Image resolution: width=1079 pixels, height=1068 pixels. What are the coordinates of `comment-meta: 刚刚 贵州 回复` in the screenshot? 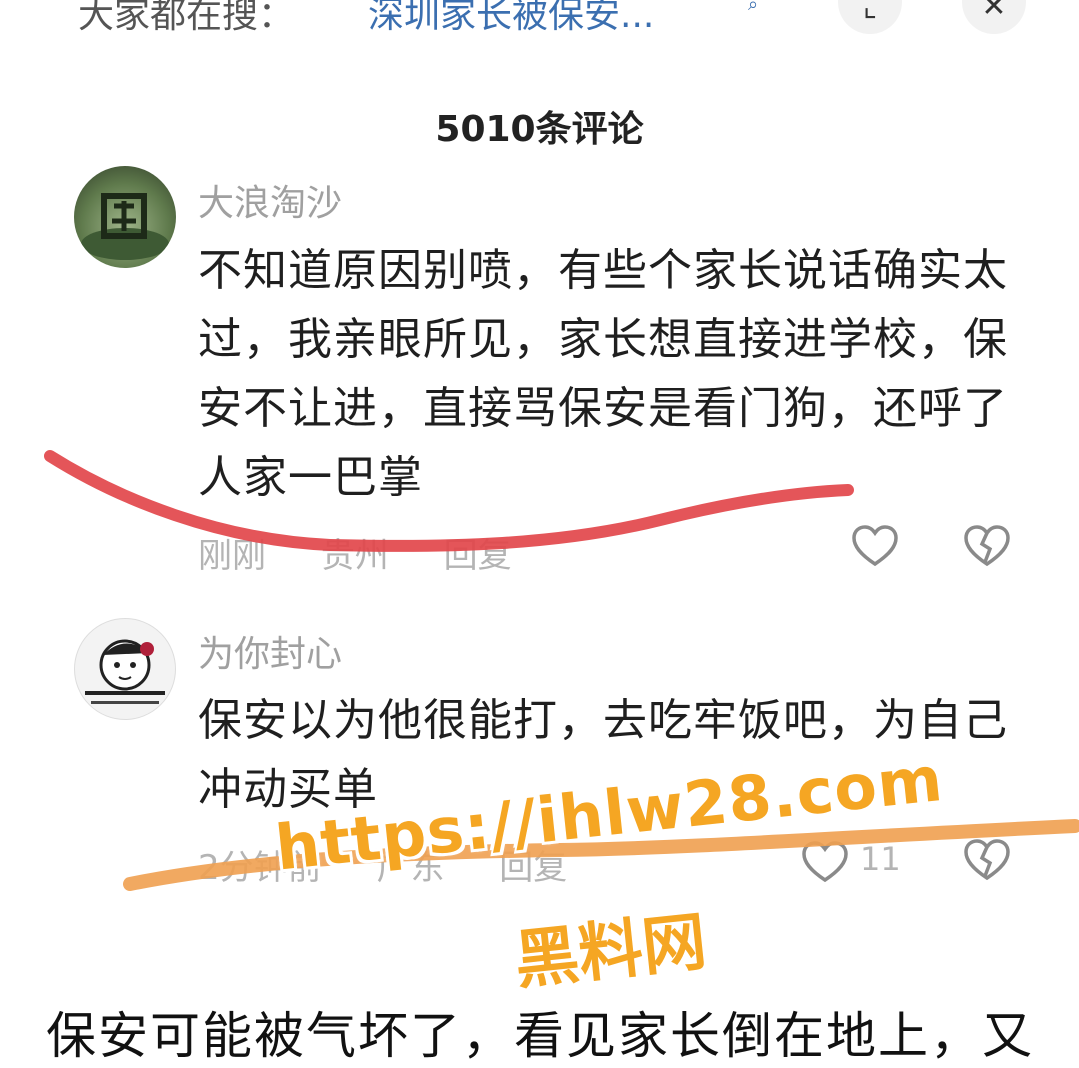 It's located at (377, 552).